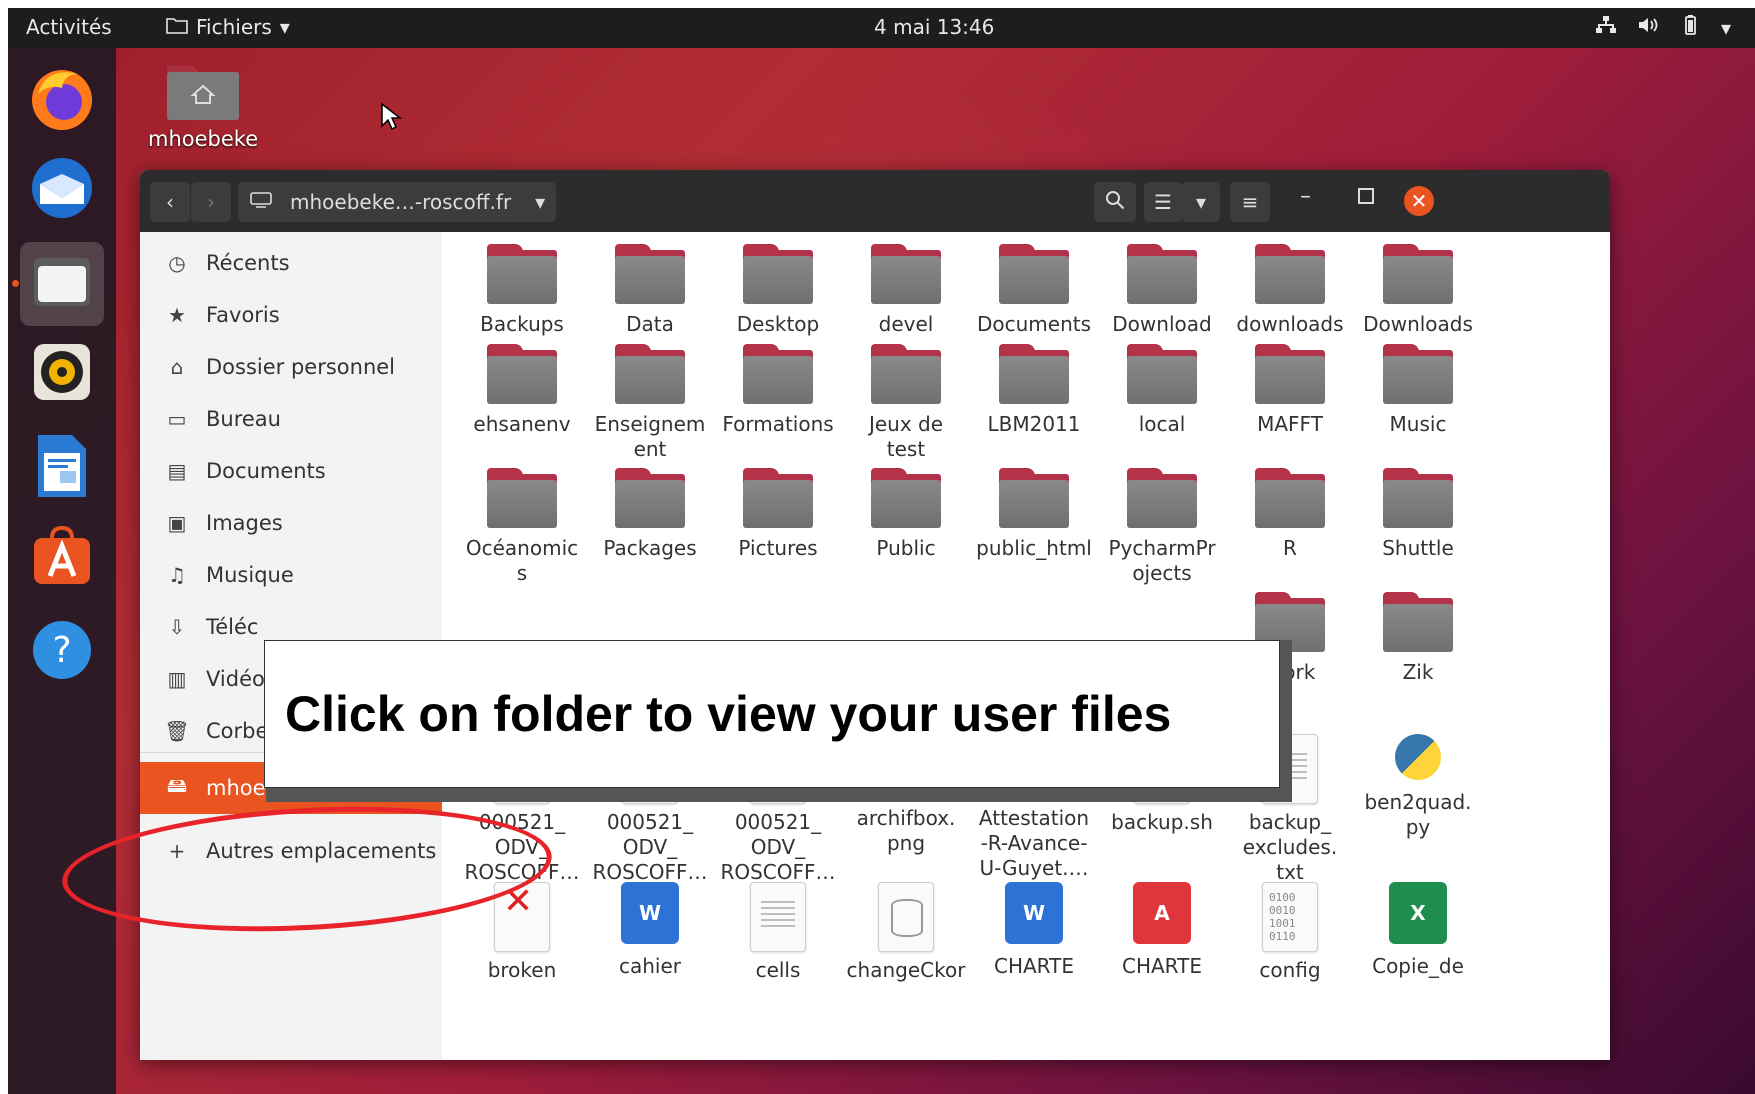 This screenshot has height=1094, width=1755. I want to click on folder-item: ehsanenv, so click(522, 390).